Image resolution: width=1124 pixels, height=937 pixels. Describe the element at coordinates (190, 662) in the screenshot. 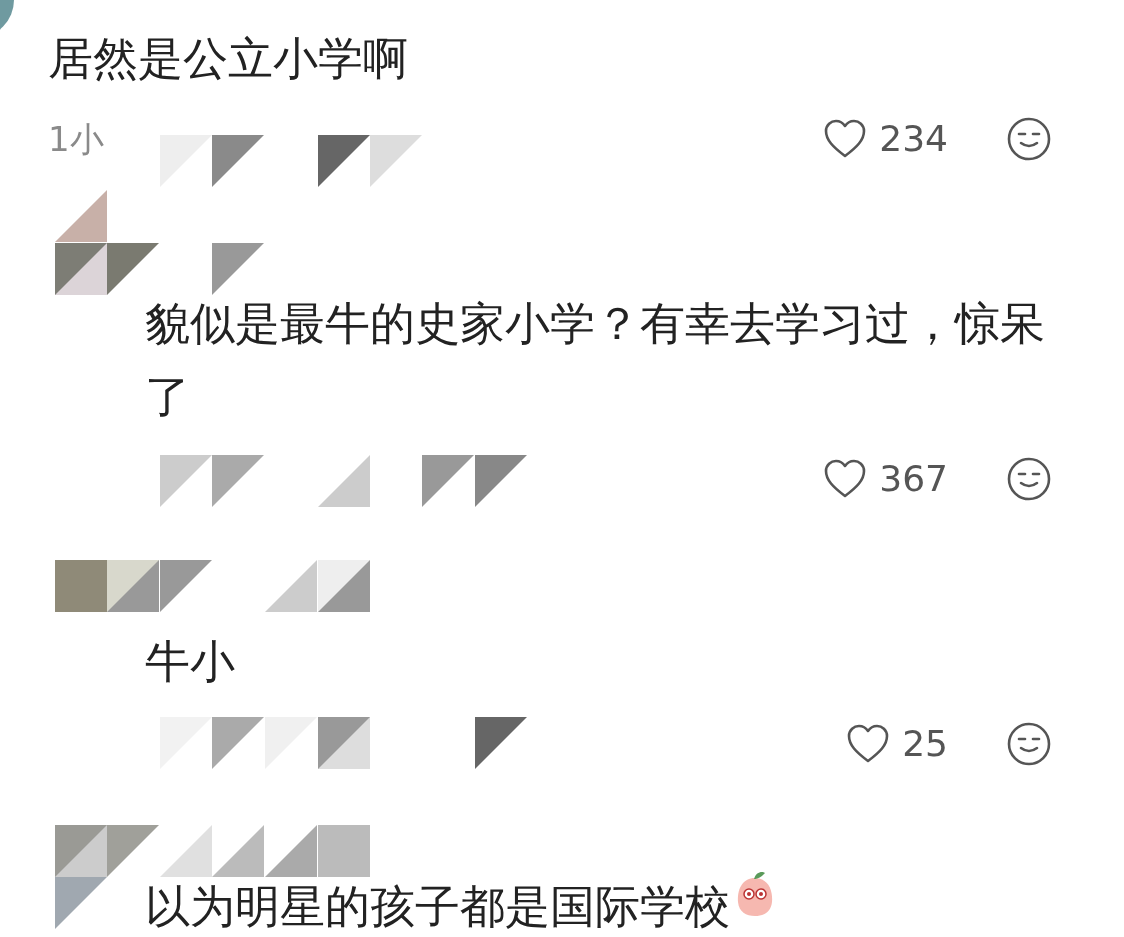

I see `comment-text: 牛小` at that location.